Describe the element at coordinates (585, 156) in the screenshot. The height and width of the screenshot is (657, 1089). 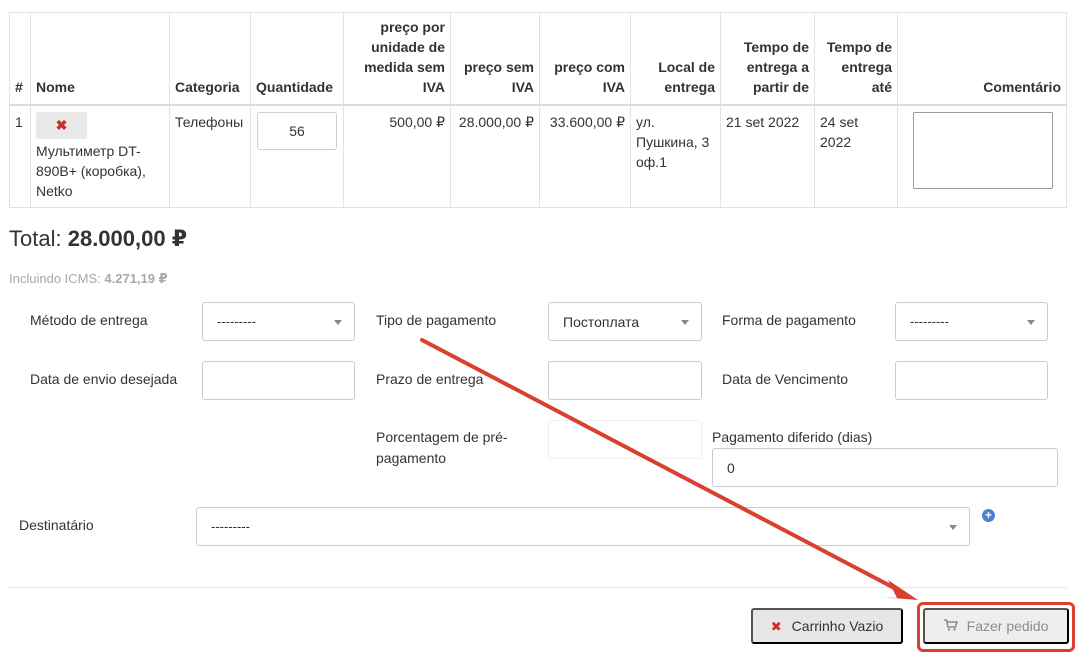
I see `row-price-with-vat: 33.600,00 ₽` at that location.